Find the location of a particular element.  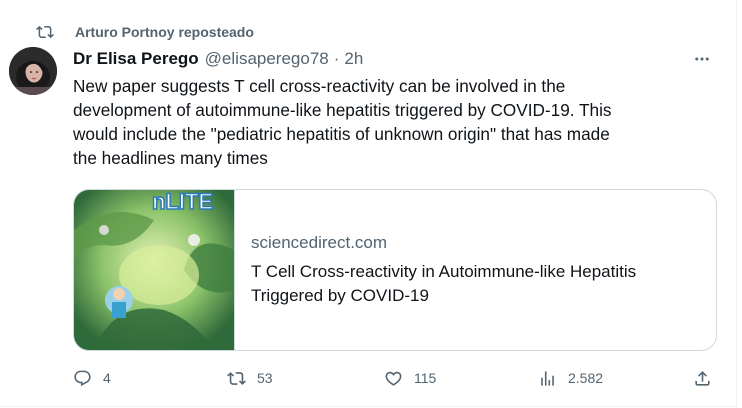

divider is located at coordinates (368, 406).